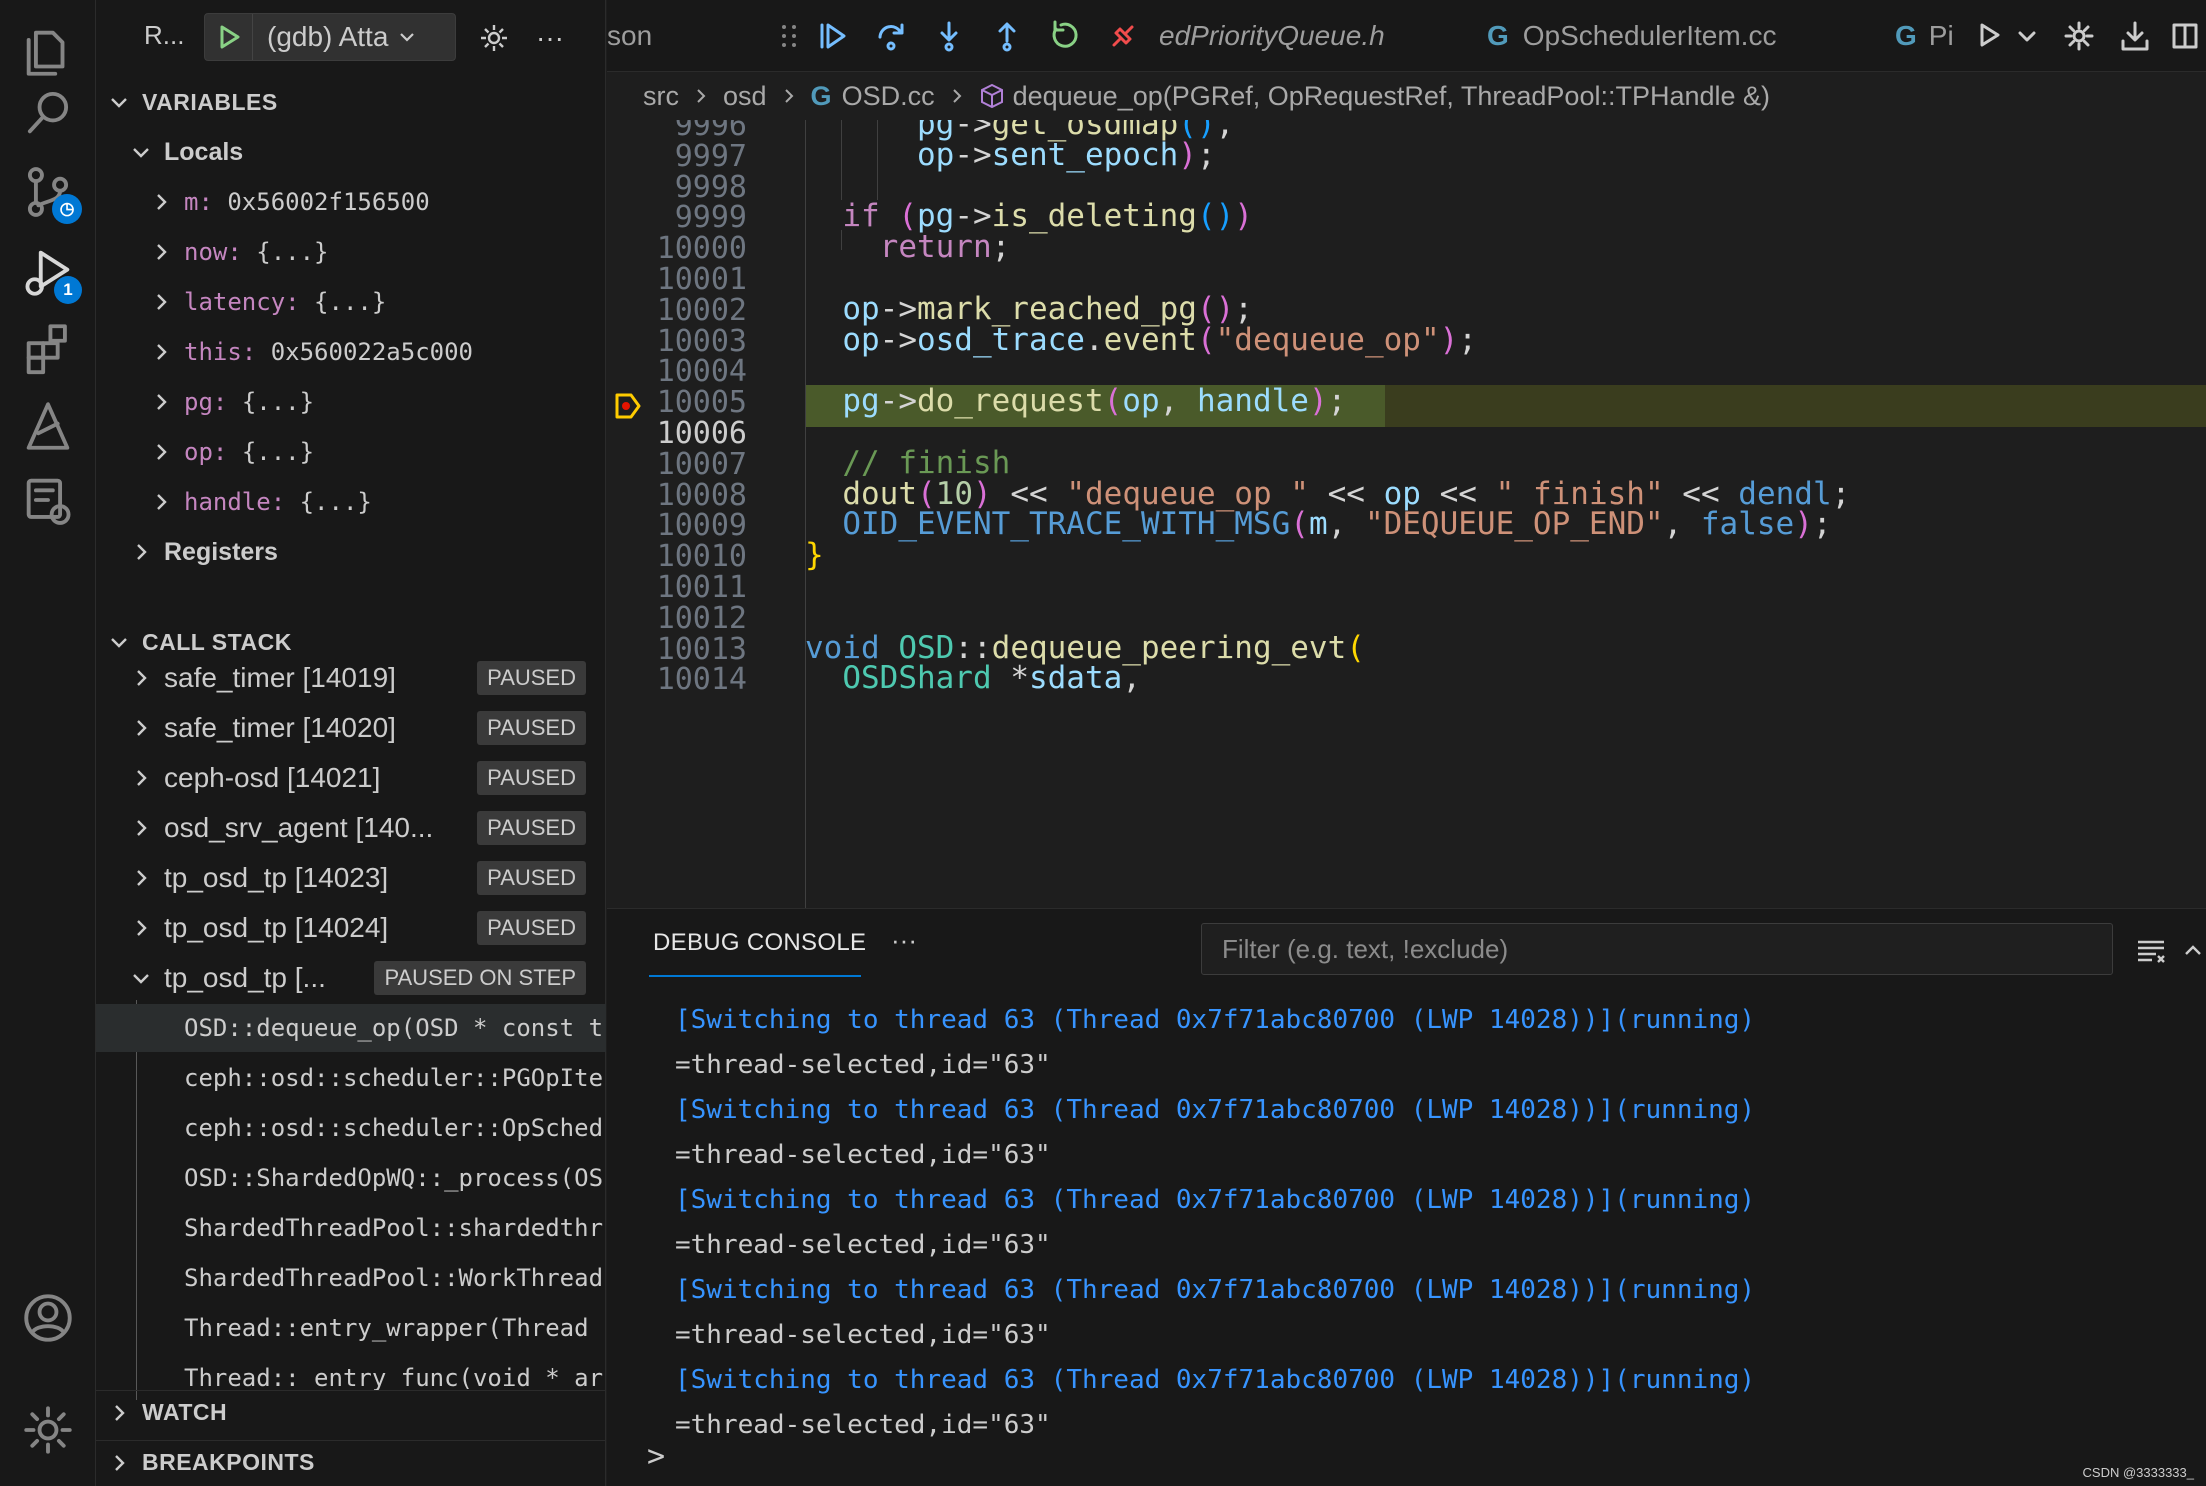 This screenshot has width=2206, height=1486. What do you see at coordinates (1123, 36) in the screenshot?
I see `disconnect-icon` at bounding box center [1123, 36].